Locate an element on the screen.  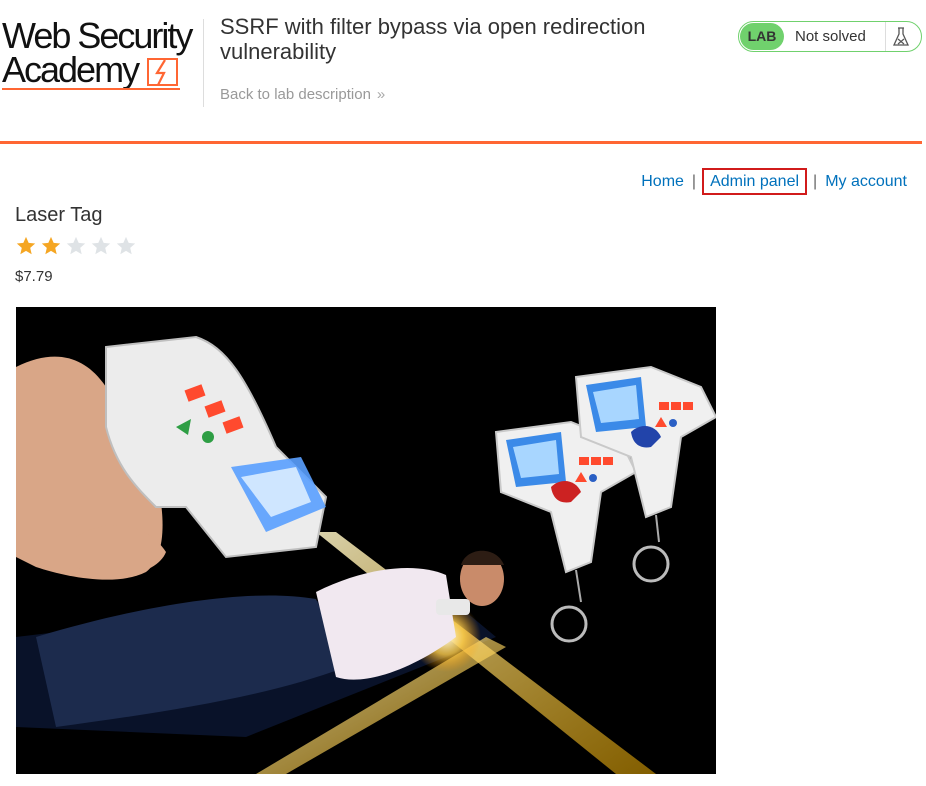
top-navigation: Home | Admin panel | My account is located at coordinates (774, 181).